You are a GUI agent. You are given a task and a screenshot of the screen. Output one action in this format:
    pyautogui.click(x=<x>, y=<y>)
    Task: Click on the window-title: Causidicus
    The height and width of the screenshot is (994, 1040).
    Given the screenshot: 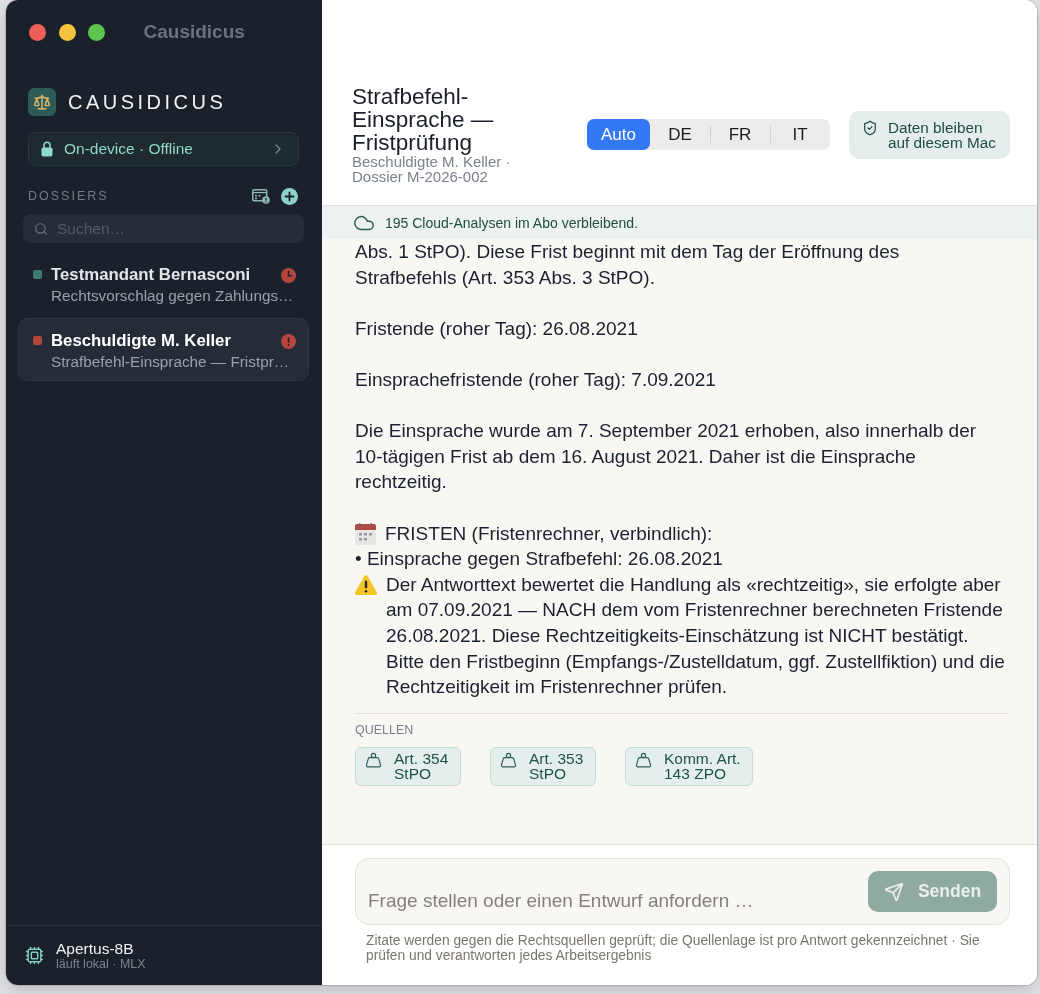 What is the action you would take?
    pyautogui.click(x=194, y=32)
    